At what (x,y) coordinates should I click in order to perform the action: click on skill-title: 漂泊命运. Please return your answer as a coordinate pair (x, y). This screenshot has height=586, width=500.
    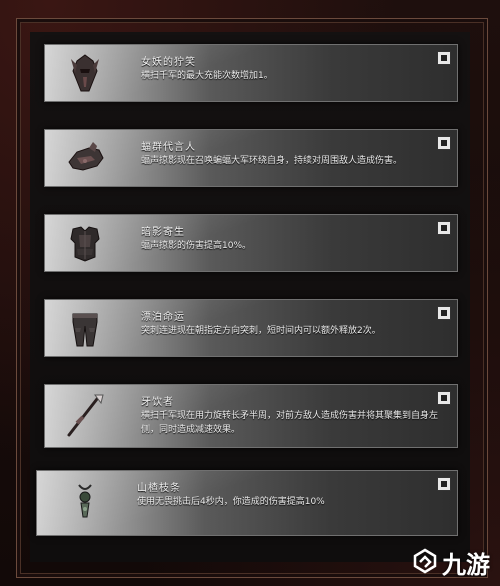
    Looking at the image, I should click on (163, 317).